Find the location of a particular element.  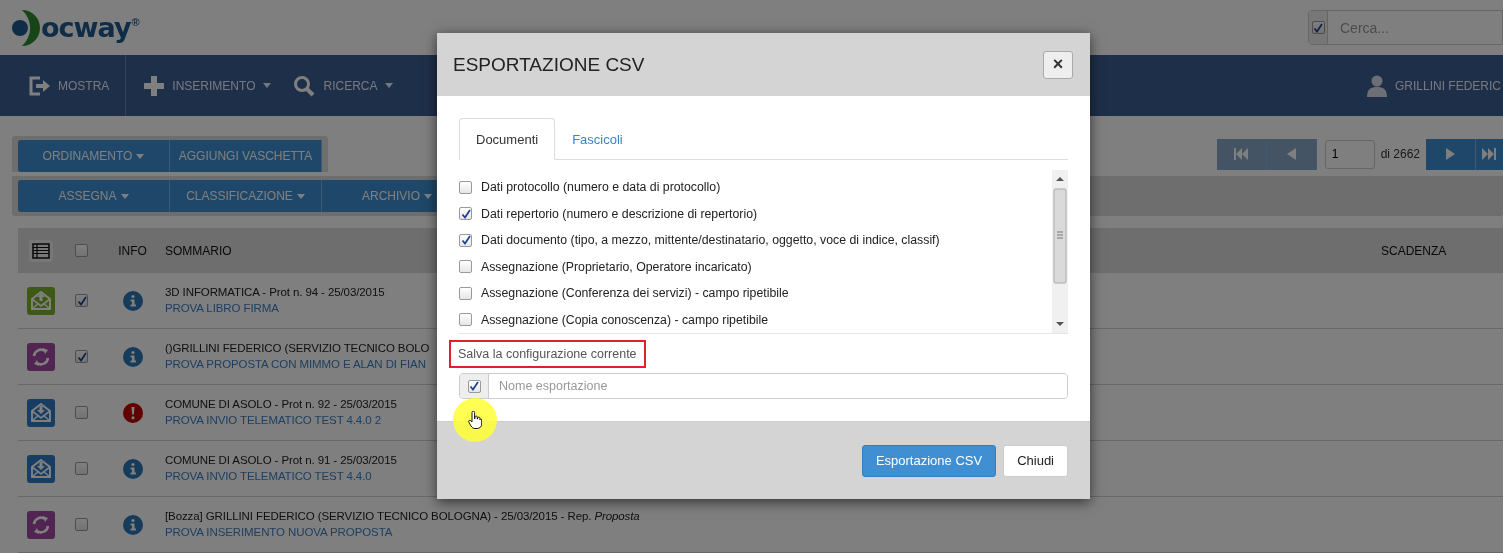

option-label: Assegnazione (Conferenza dei servizi) - campo ripetibile is located at coordinates (635, 293).